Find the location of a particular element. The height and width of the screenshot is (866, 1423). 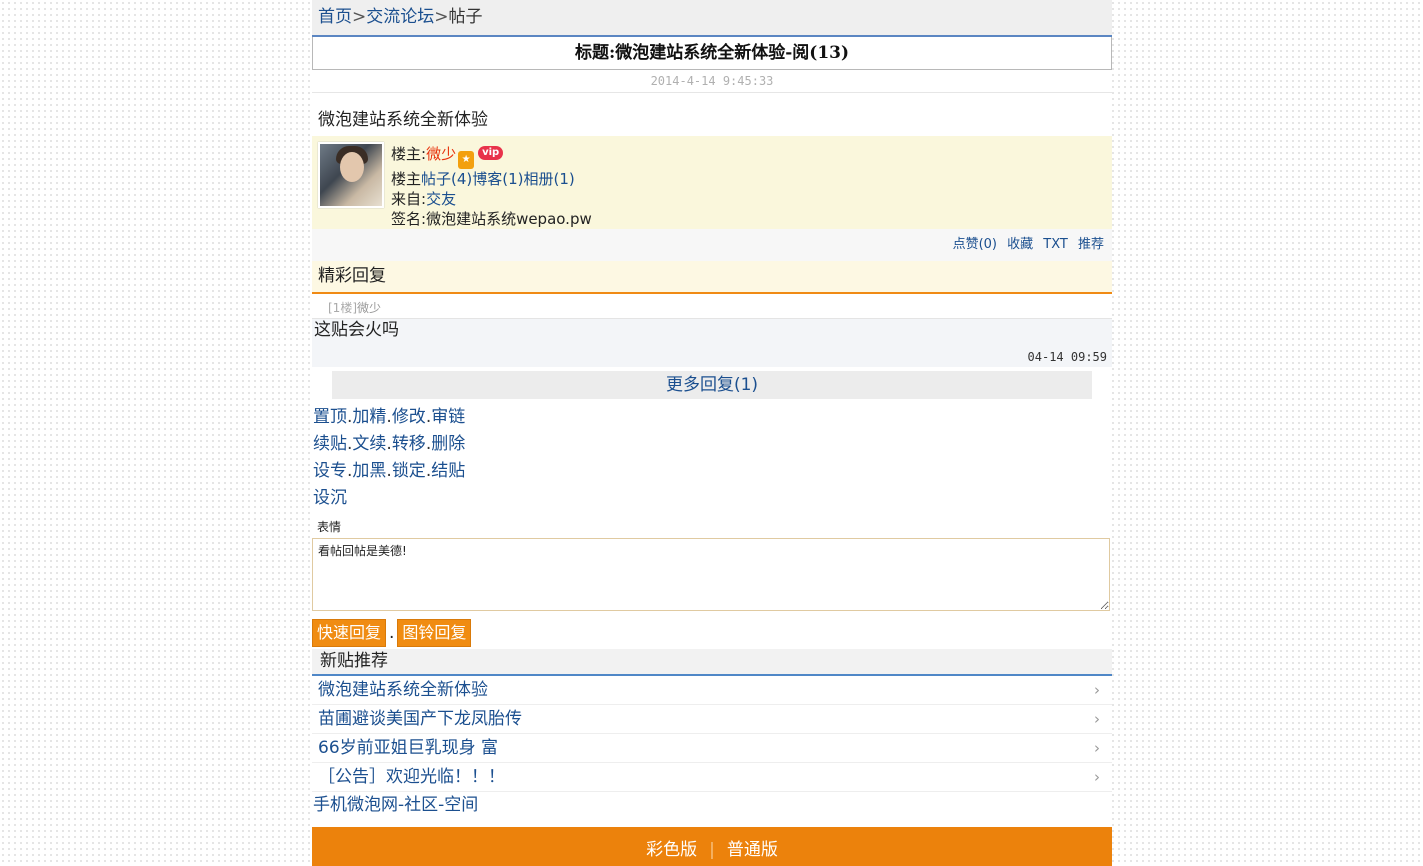

review-link: 审链 is located at coordinates (448, 417).